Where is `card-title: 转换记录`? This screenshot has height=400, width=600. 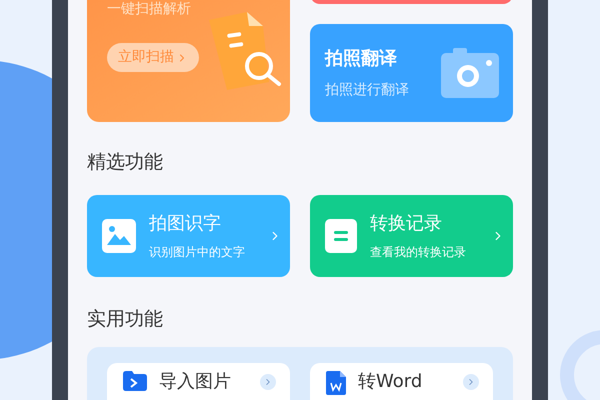 card-title: 转换记录 is located at coordinates (406, 224).